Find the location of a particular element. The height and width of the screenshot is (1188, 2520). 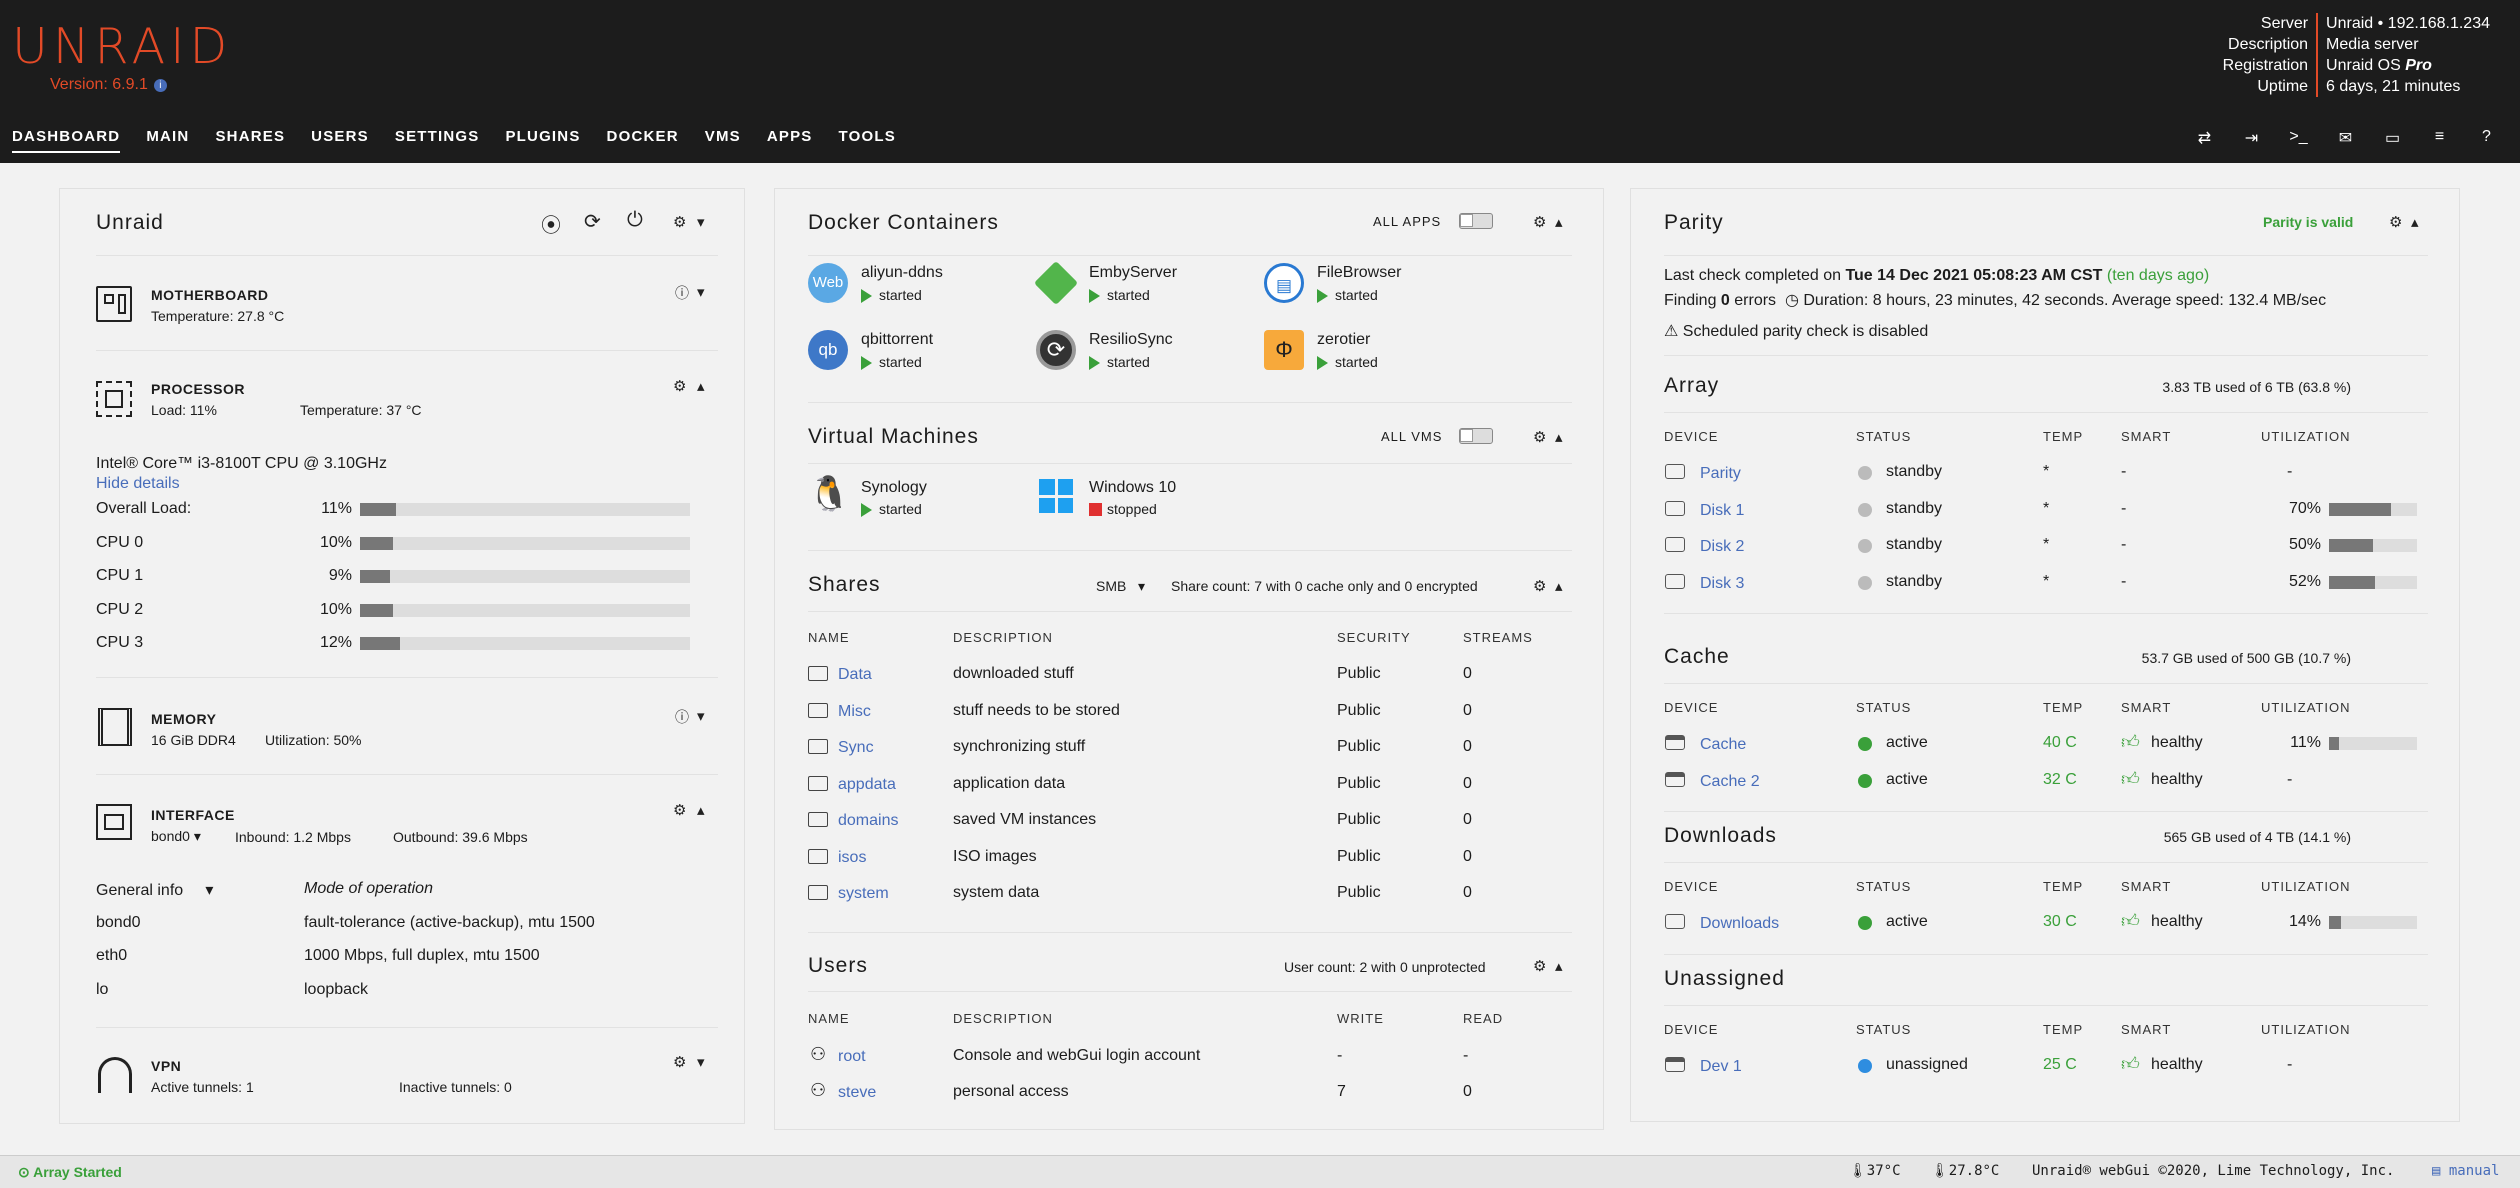

device-name: Disk 2 is located at coordinates (1722, 547).